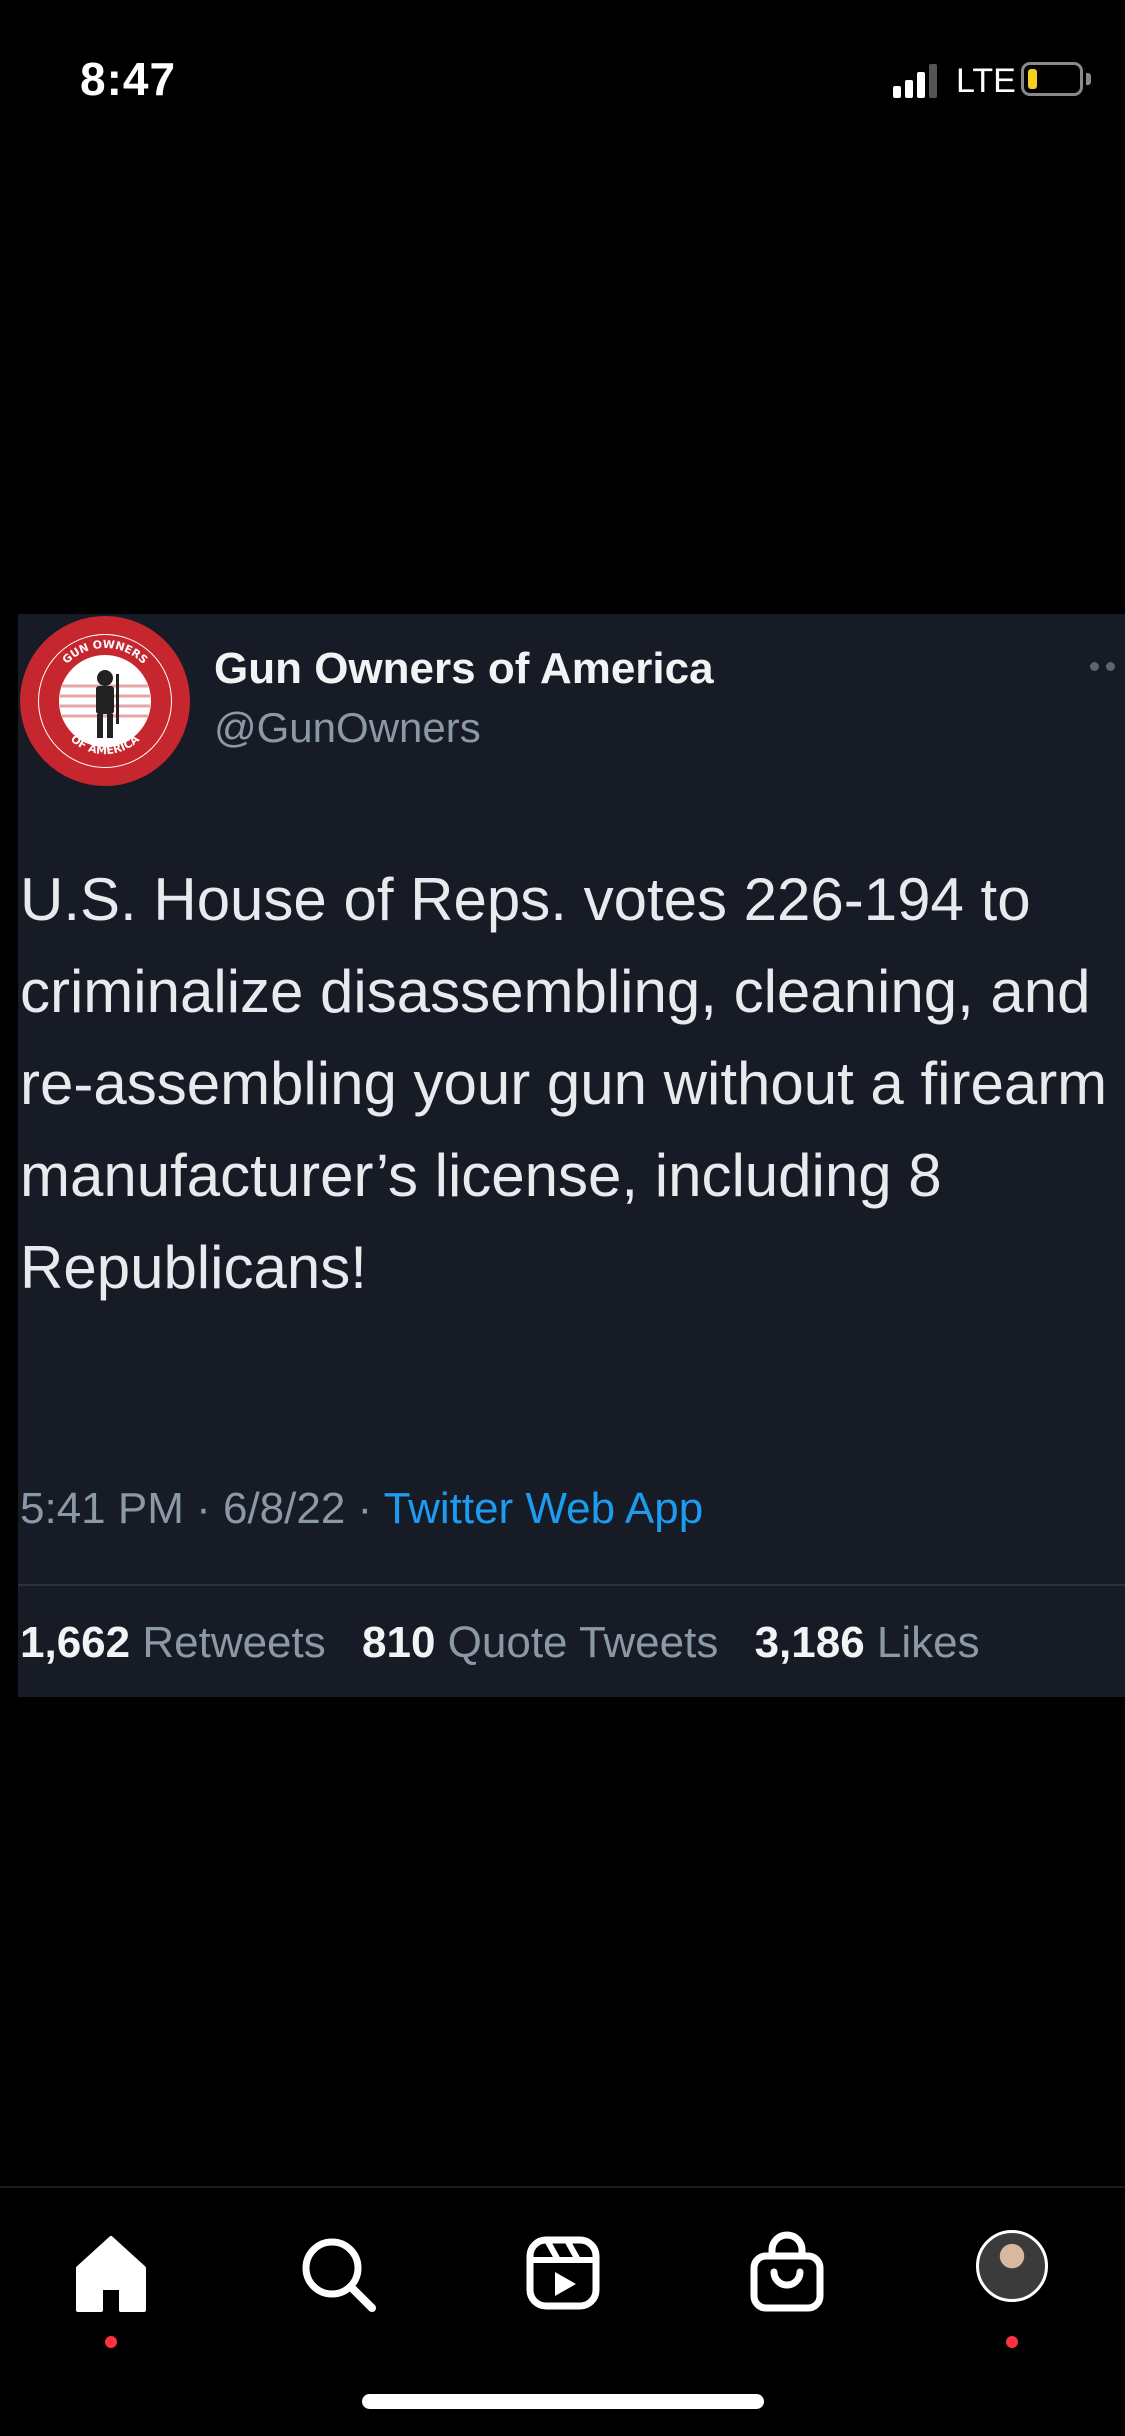 Image resolution: width=1125 pixels, height=2436 pixels. I want to click on nav-shop-button, so click(787, 2273).